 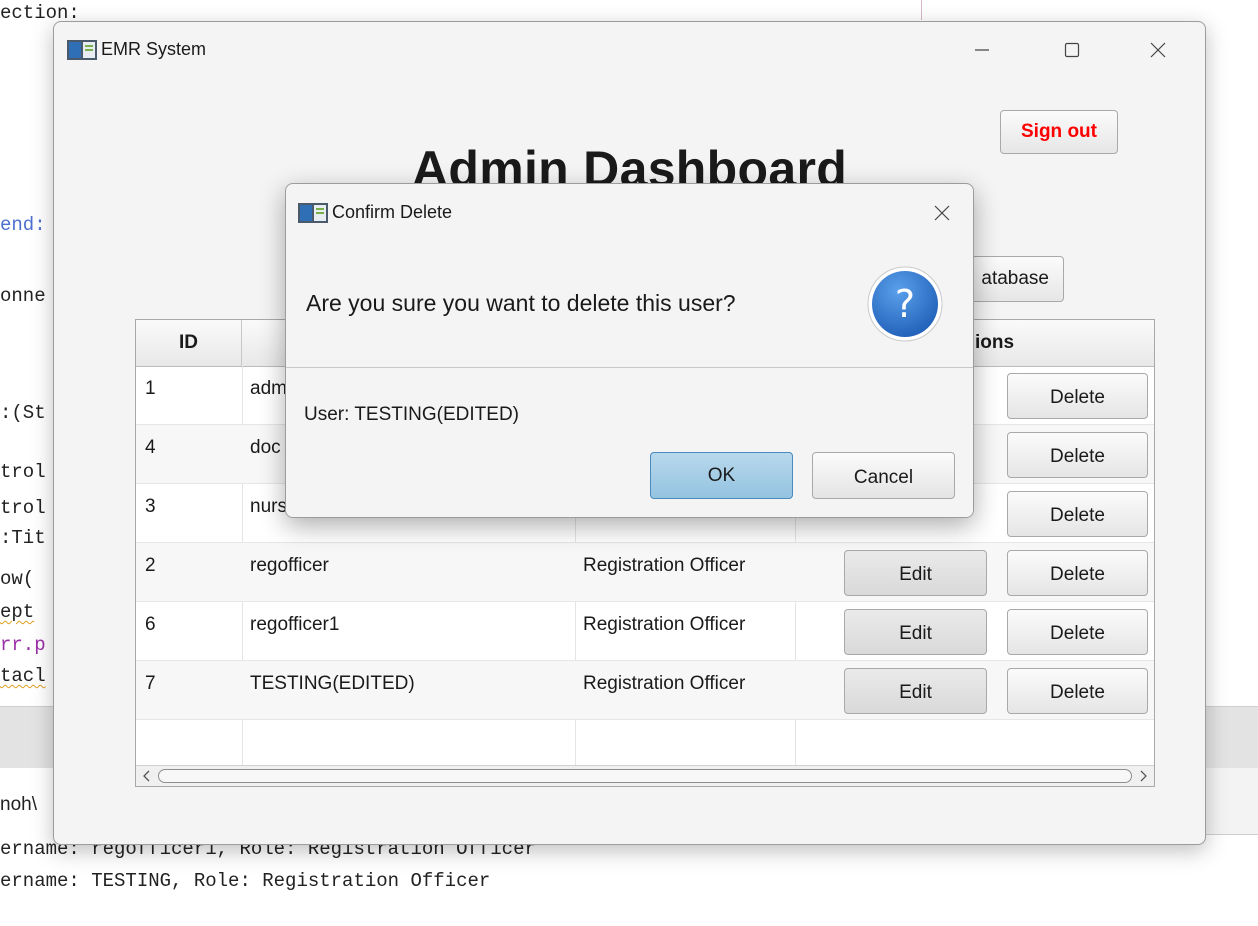 I want to click on maximize-icon, so click(x=1072, y=50).